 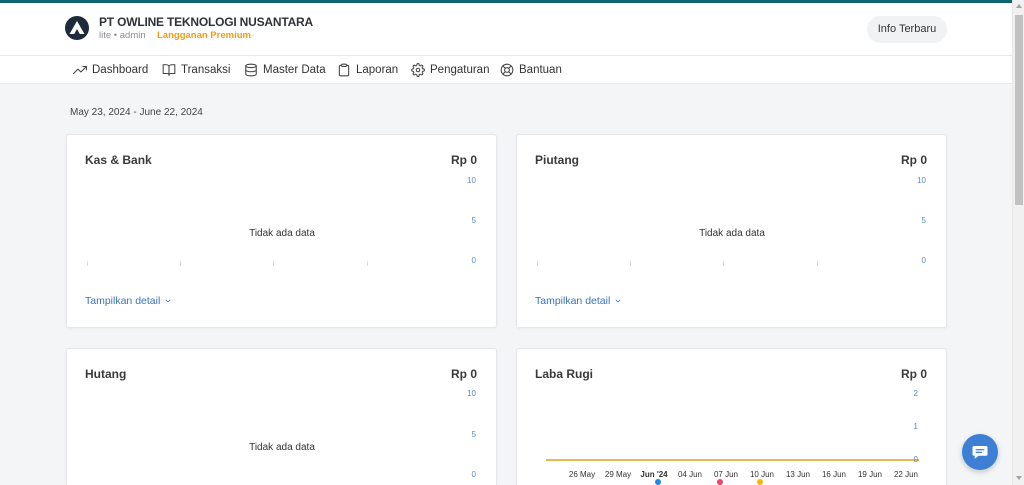 I want to click on y-tick-label: 2, so click(x=915, y=393).